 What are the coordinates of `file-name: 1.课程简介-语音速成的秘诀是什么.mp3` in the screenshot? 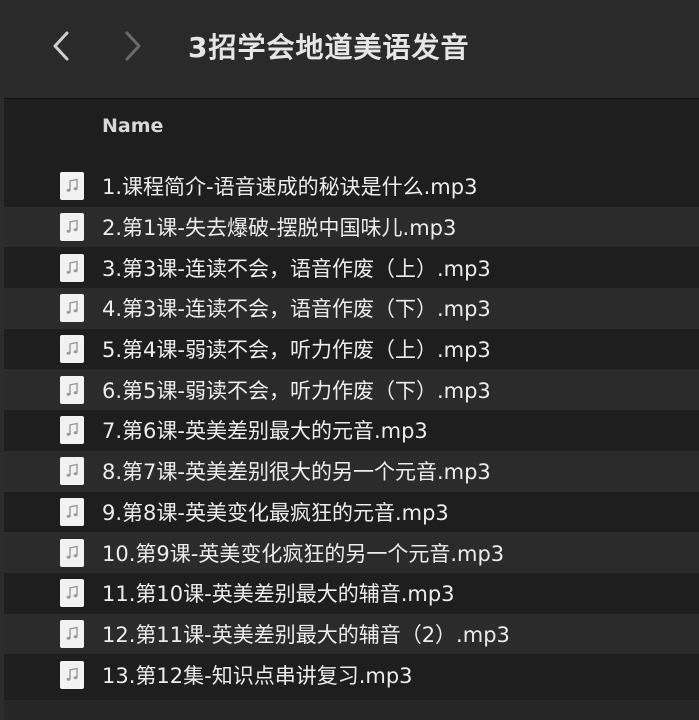 It's located at (290, 187).